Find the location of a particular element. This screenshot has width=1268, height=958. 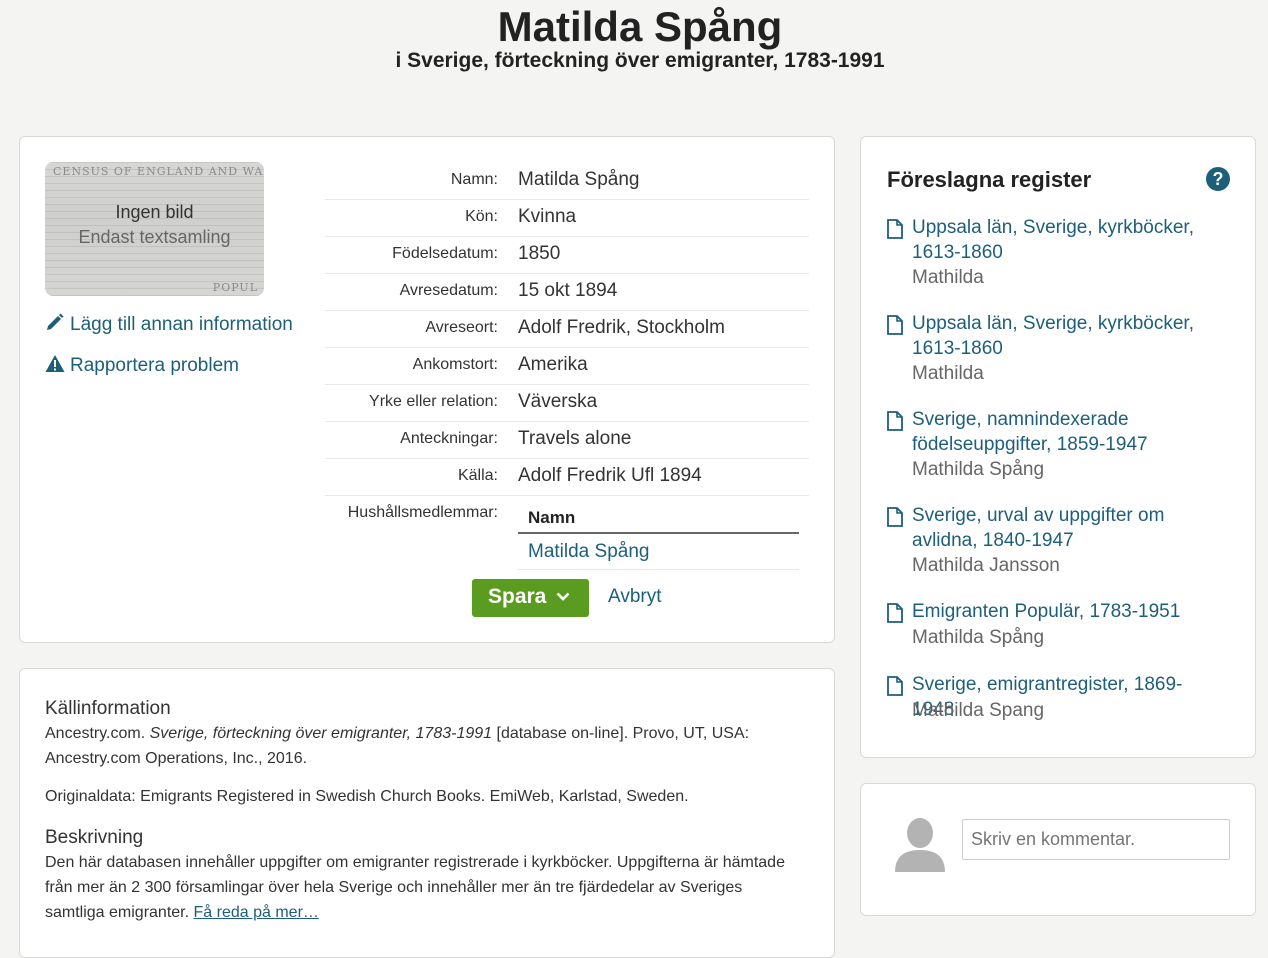

field-label: Kön: is located at coordinates (481, 216).